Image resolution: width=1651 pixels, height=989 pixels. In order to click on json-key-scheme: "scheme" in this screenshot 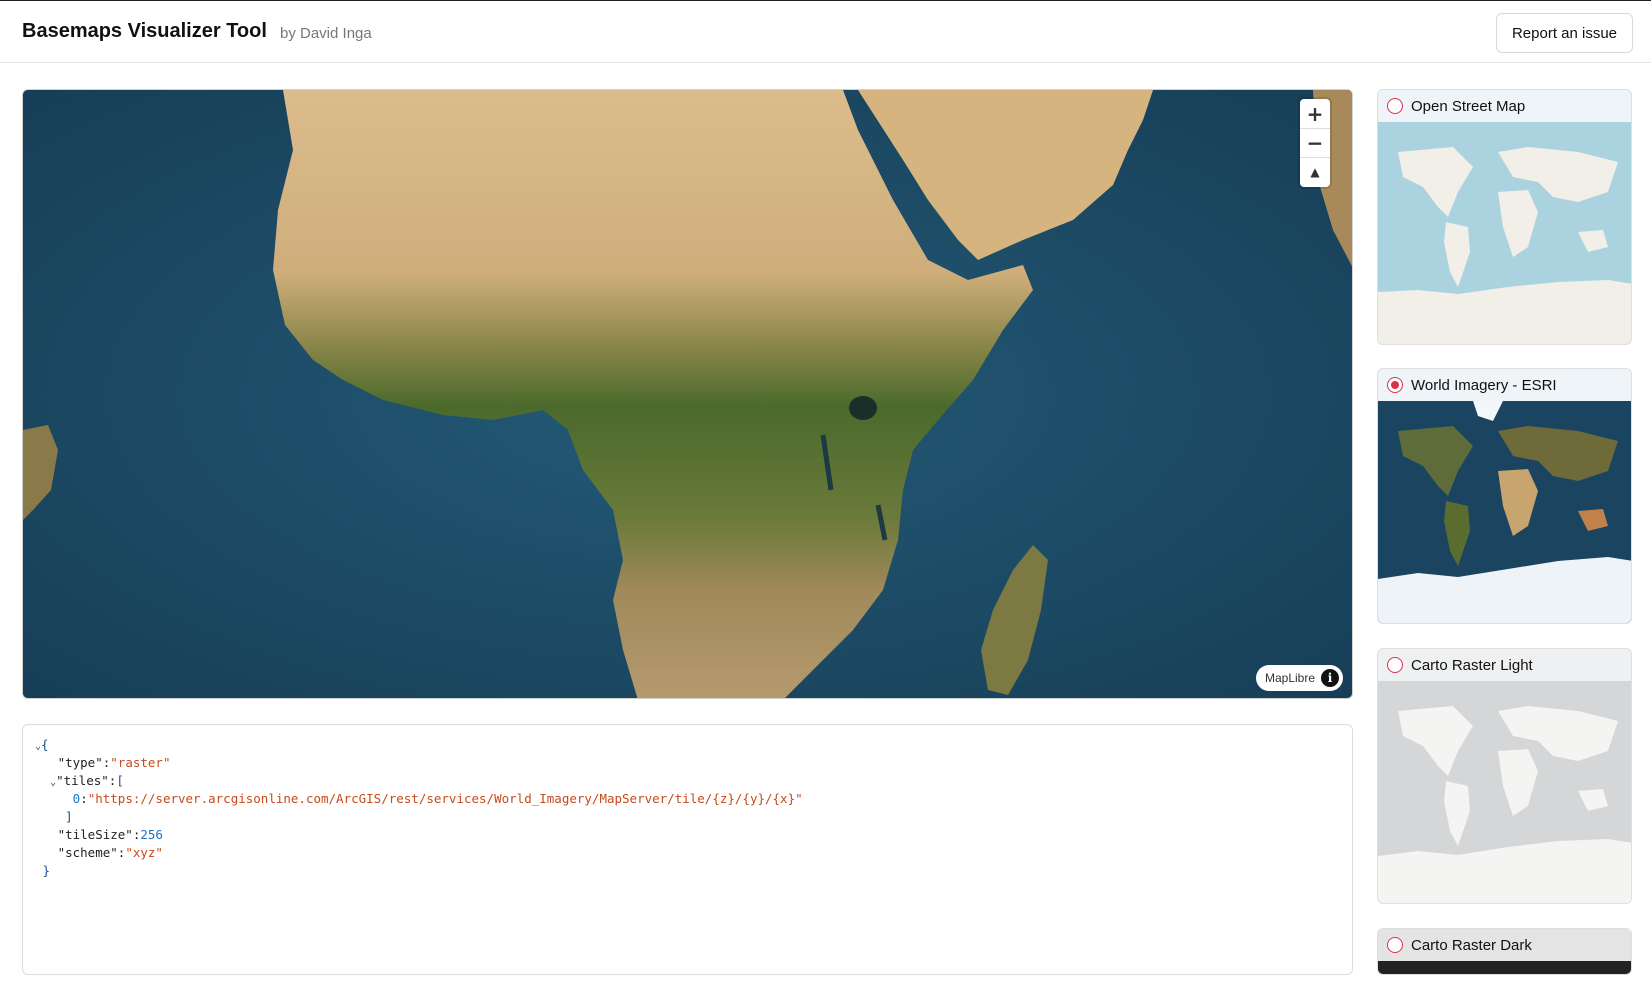, I will do `click(87, 852)`.